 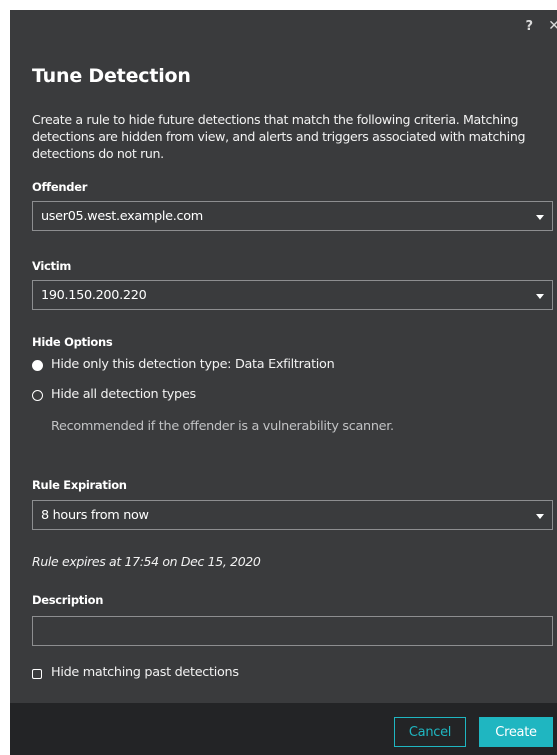 What do you see at coordinates (292, 295) in the screenshot?
I see `victim-select: 190.150.200.220` at bounding box center [292, 295].